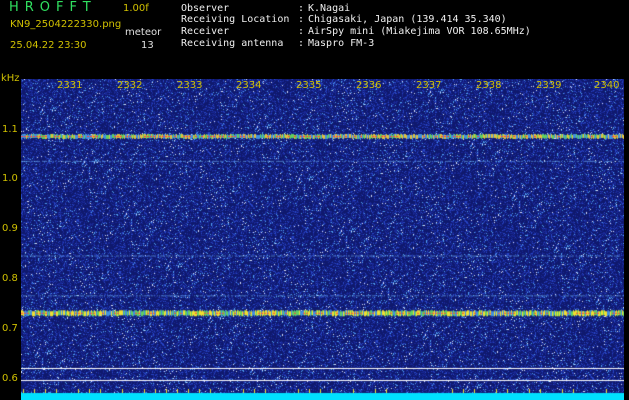 This screenshot has height=400, width=629. I want to click on y-tick-label: 0.9, so click(10, 228).